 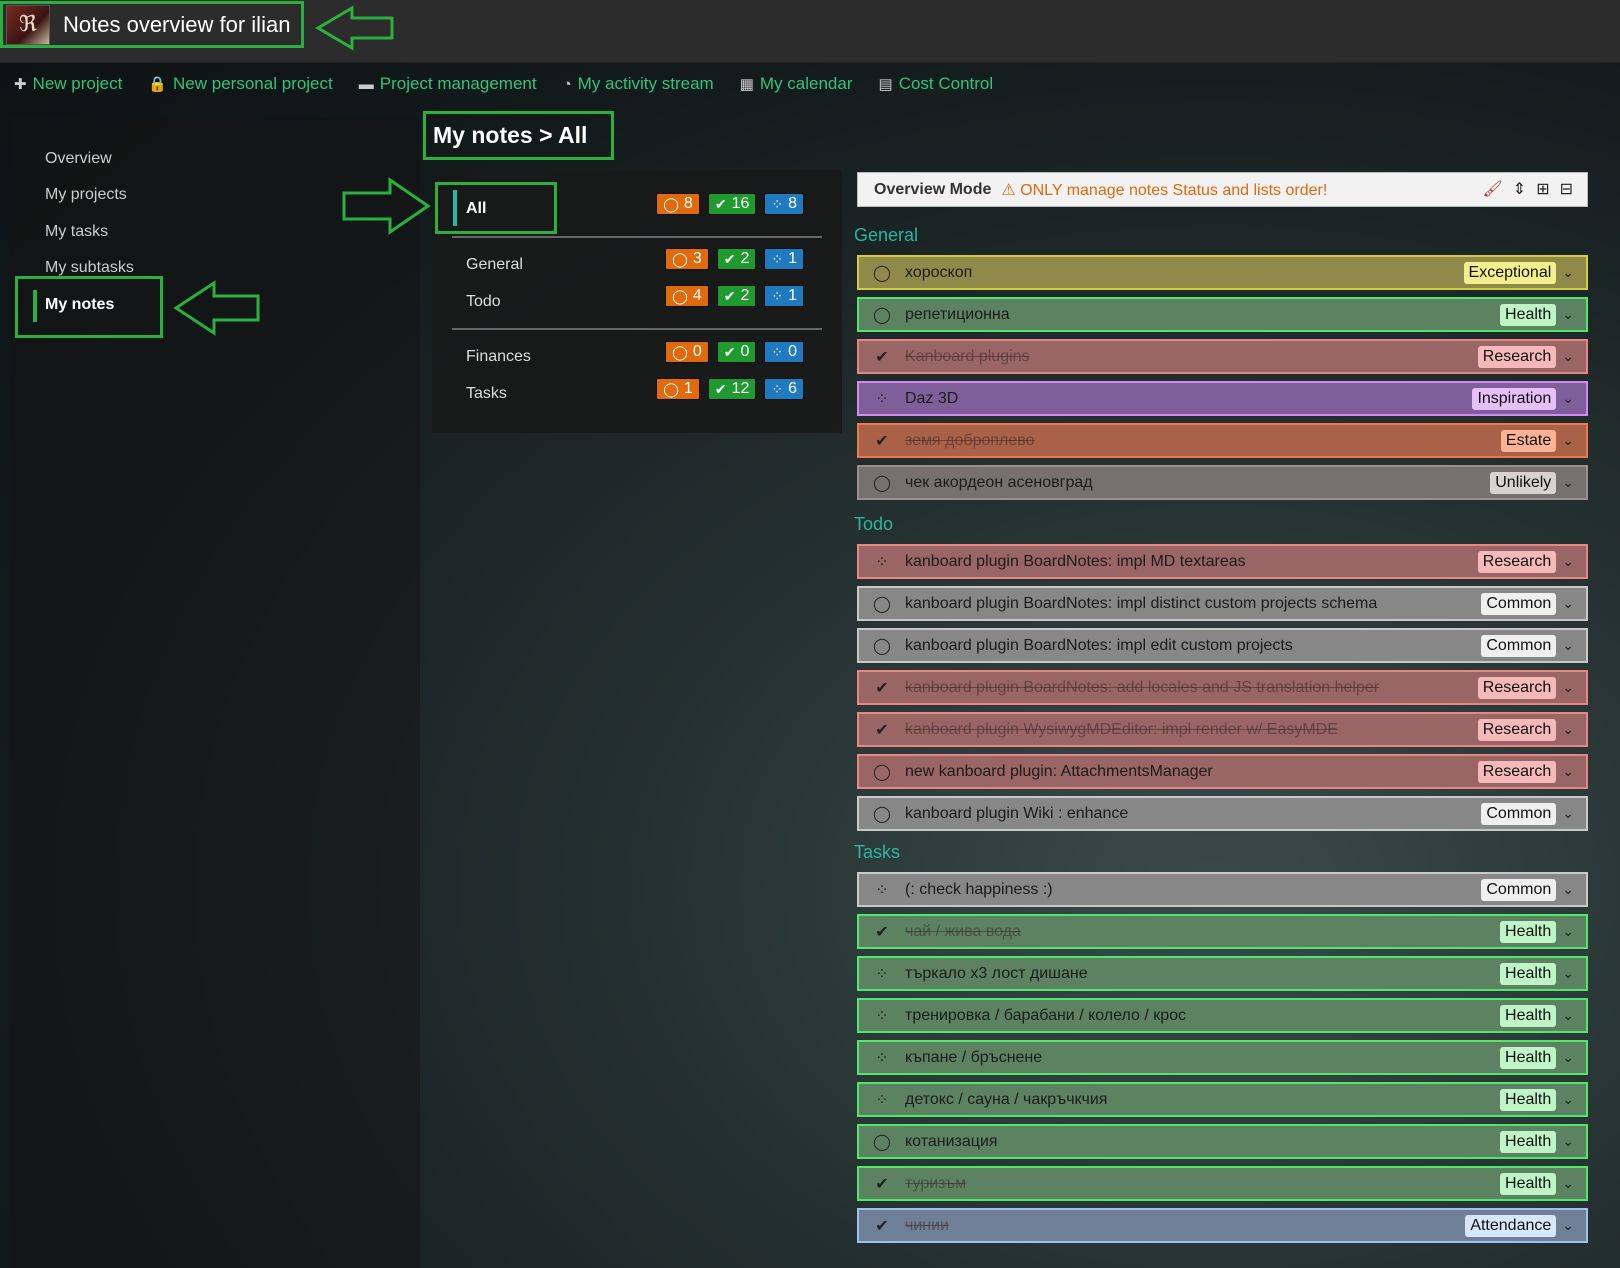 What do you see at coordinates (1492, 189) in the screenshot?
I see `brush-icon: 🖌` at bounding box center [1492, 189].